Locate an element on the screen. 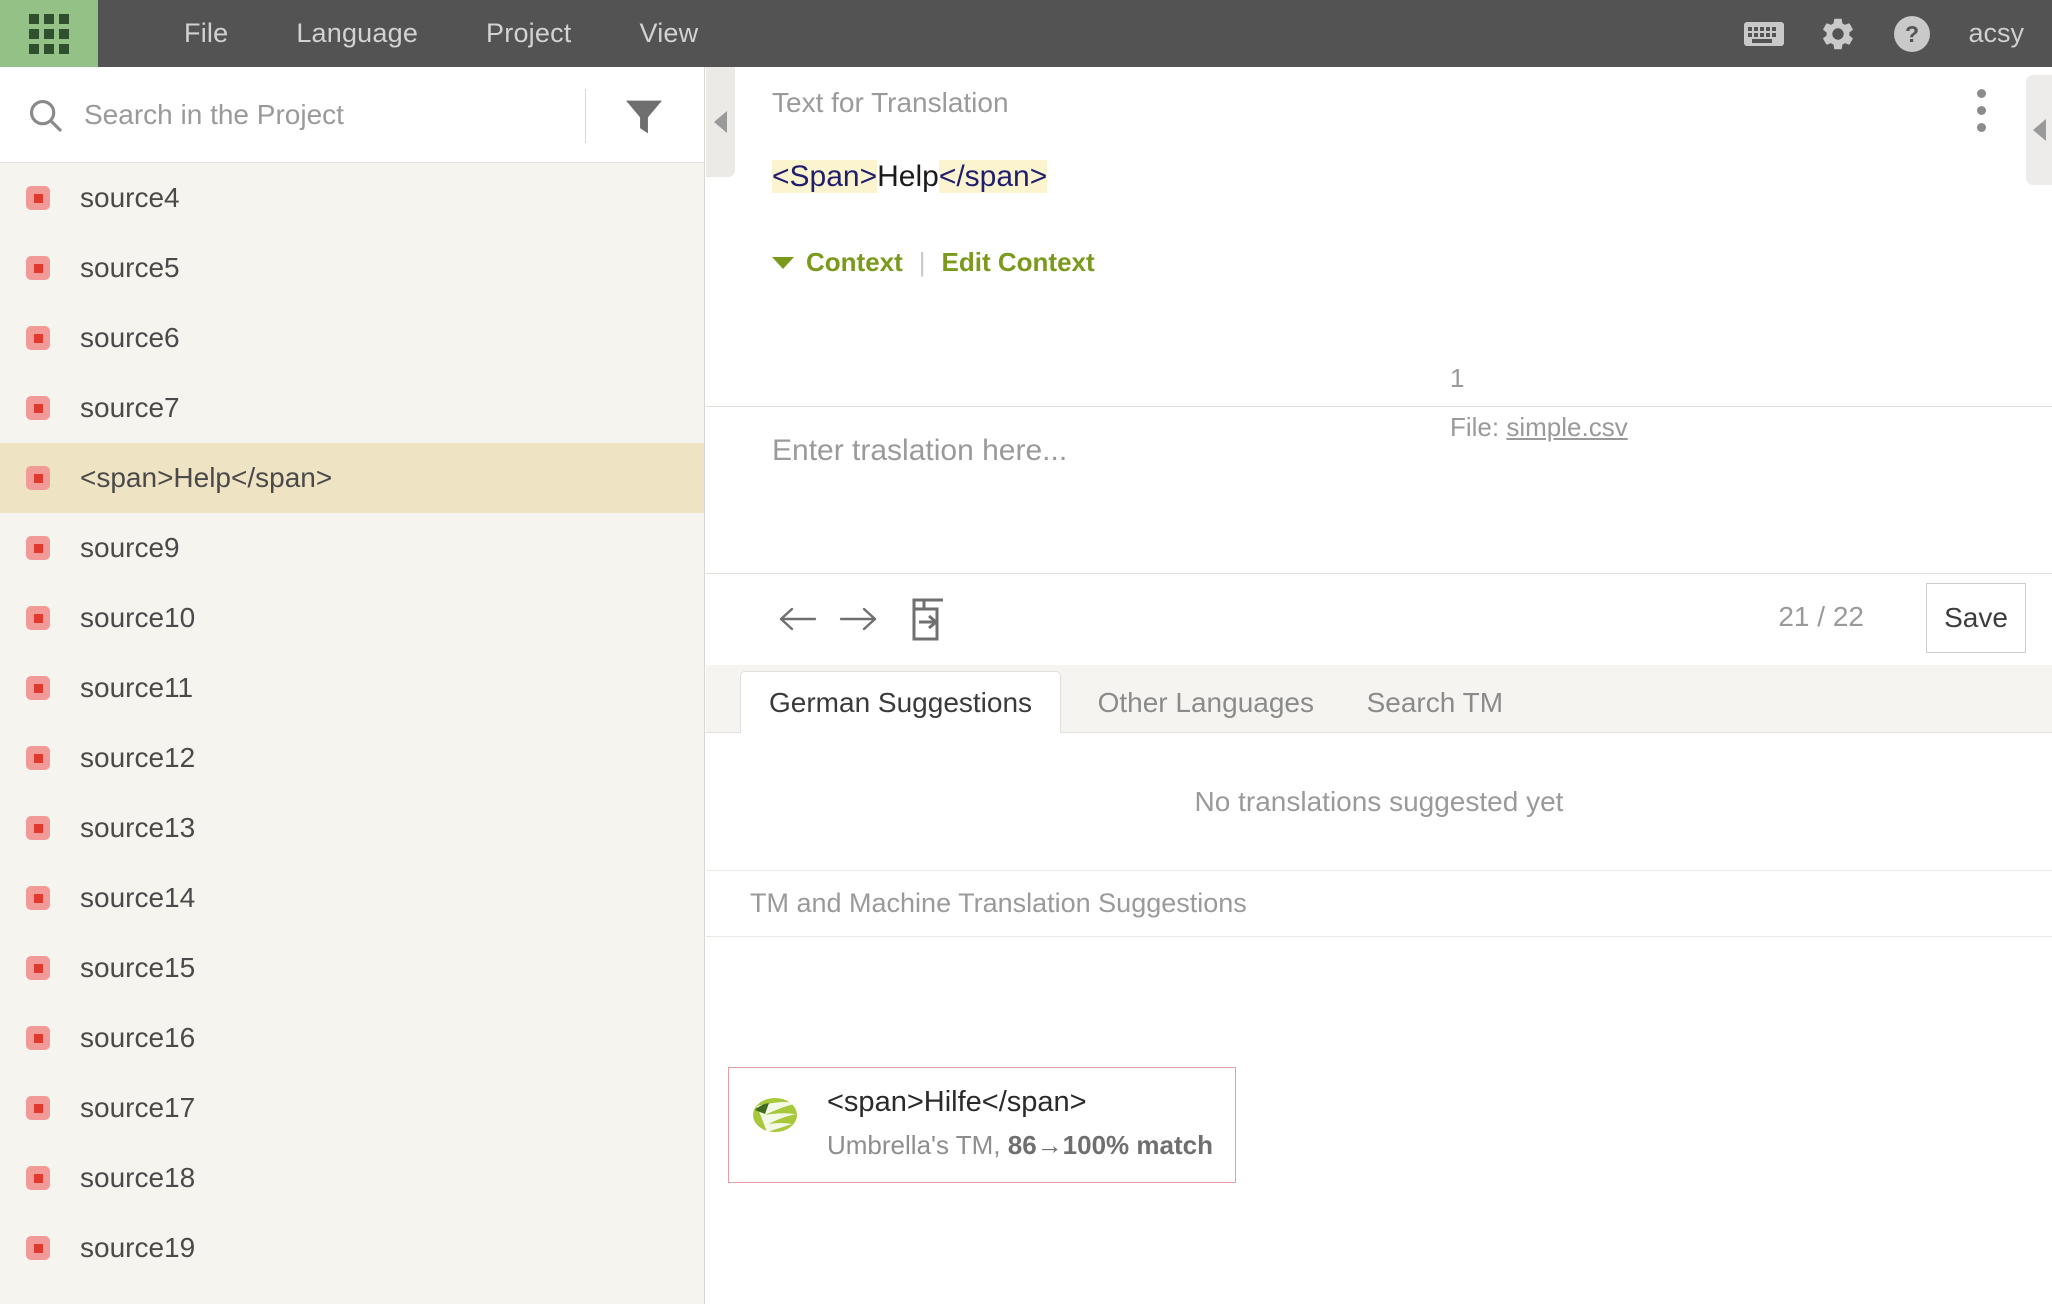 This screenshot has width=2052, height=1304. chevron-down-icon is located at coordinates (783, 262).